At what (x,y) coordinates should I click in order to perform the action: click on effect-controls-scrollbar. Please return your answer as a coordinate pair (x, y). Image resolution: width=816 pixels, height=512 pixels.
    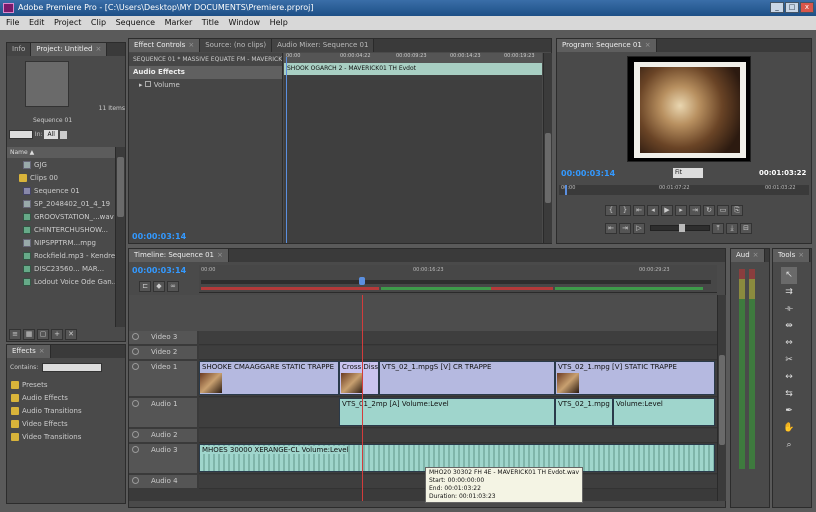
    Looking at the image, I should click on (547, 148).